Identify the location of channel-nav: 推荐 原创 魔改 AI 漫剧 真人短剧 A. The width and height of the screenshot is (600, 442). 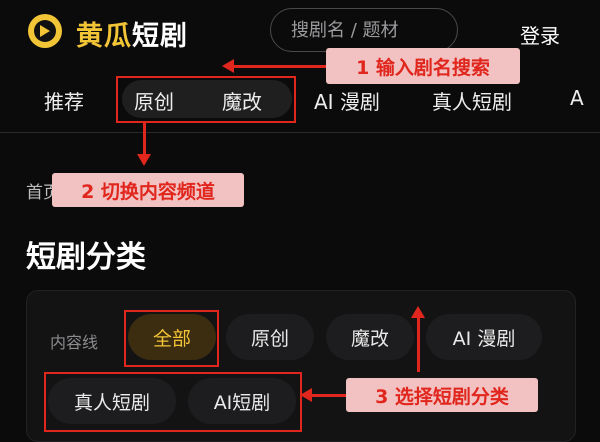
(300, 104).